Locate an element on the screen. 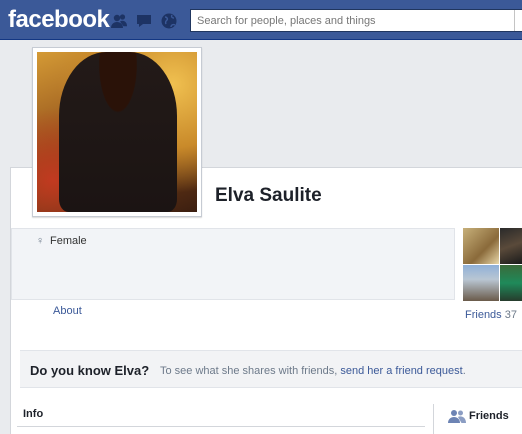 The height and width of the screenshot is (434, 522). friends-count: 37 is located at coordinates (510, 315).